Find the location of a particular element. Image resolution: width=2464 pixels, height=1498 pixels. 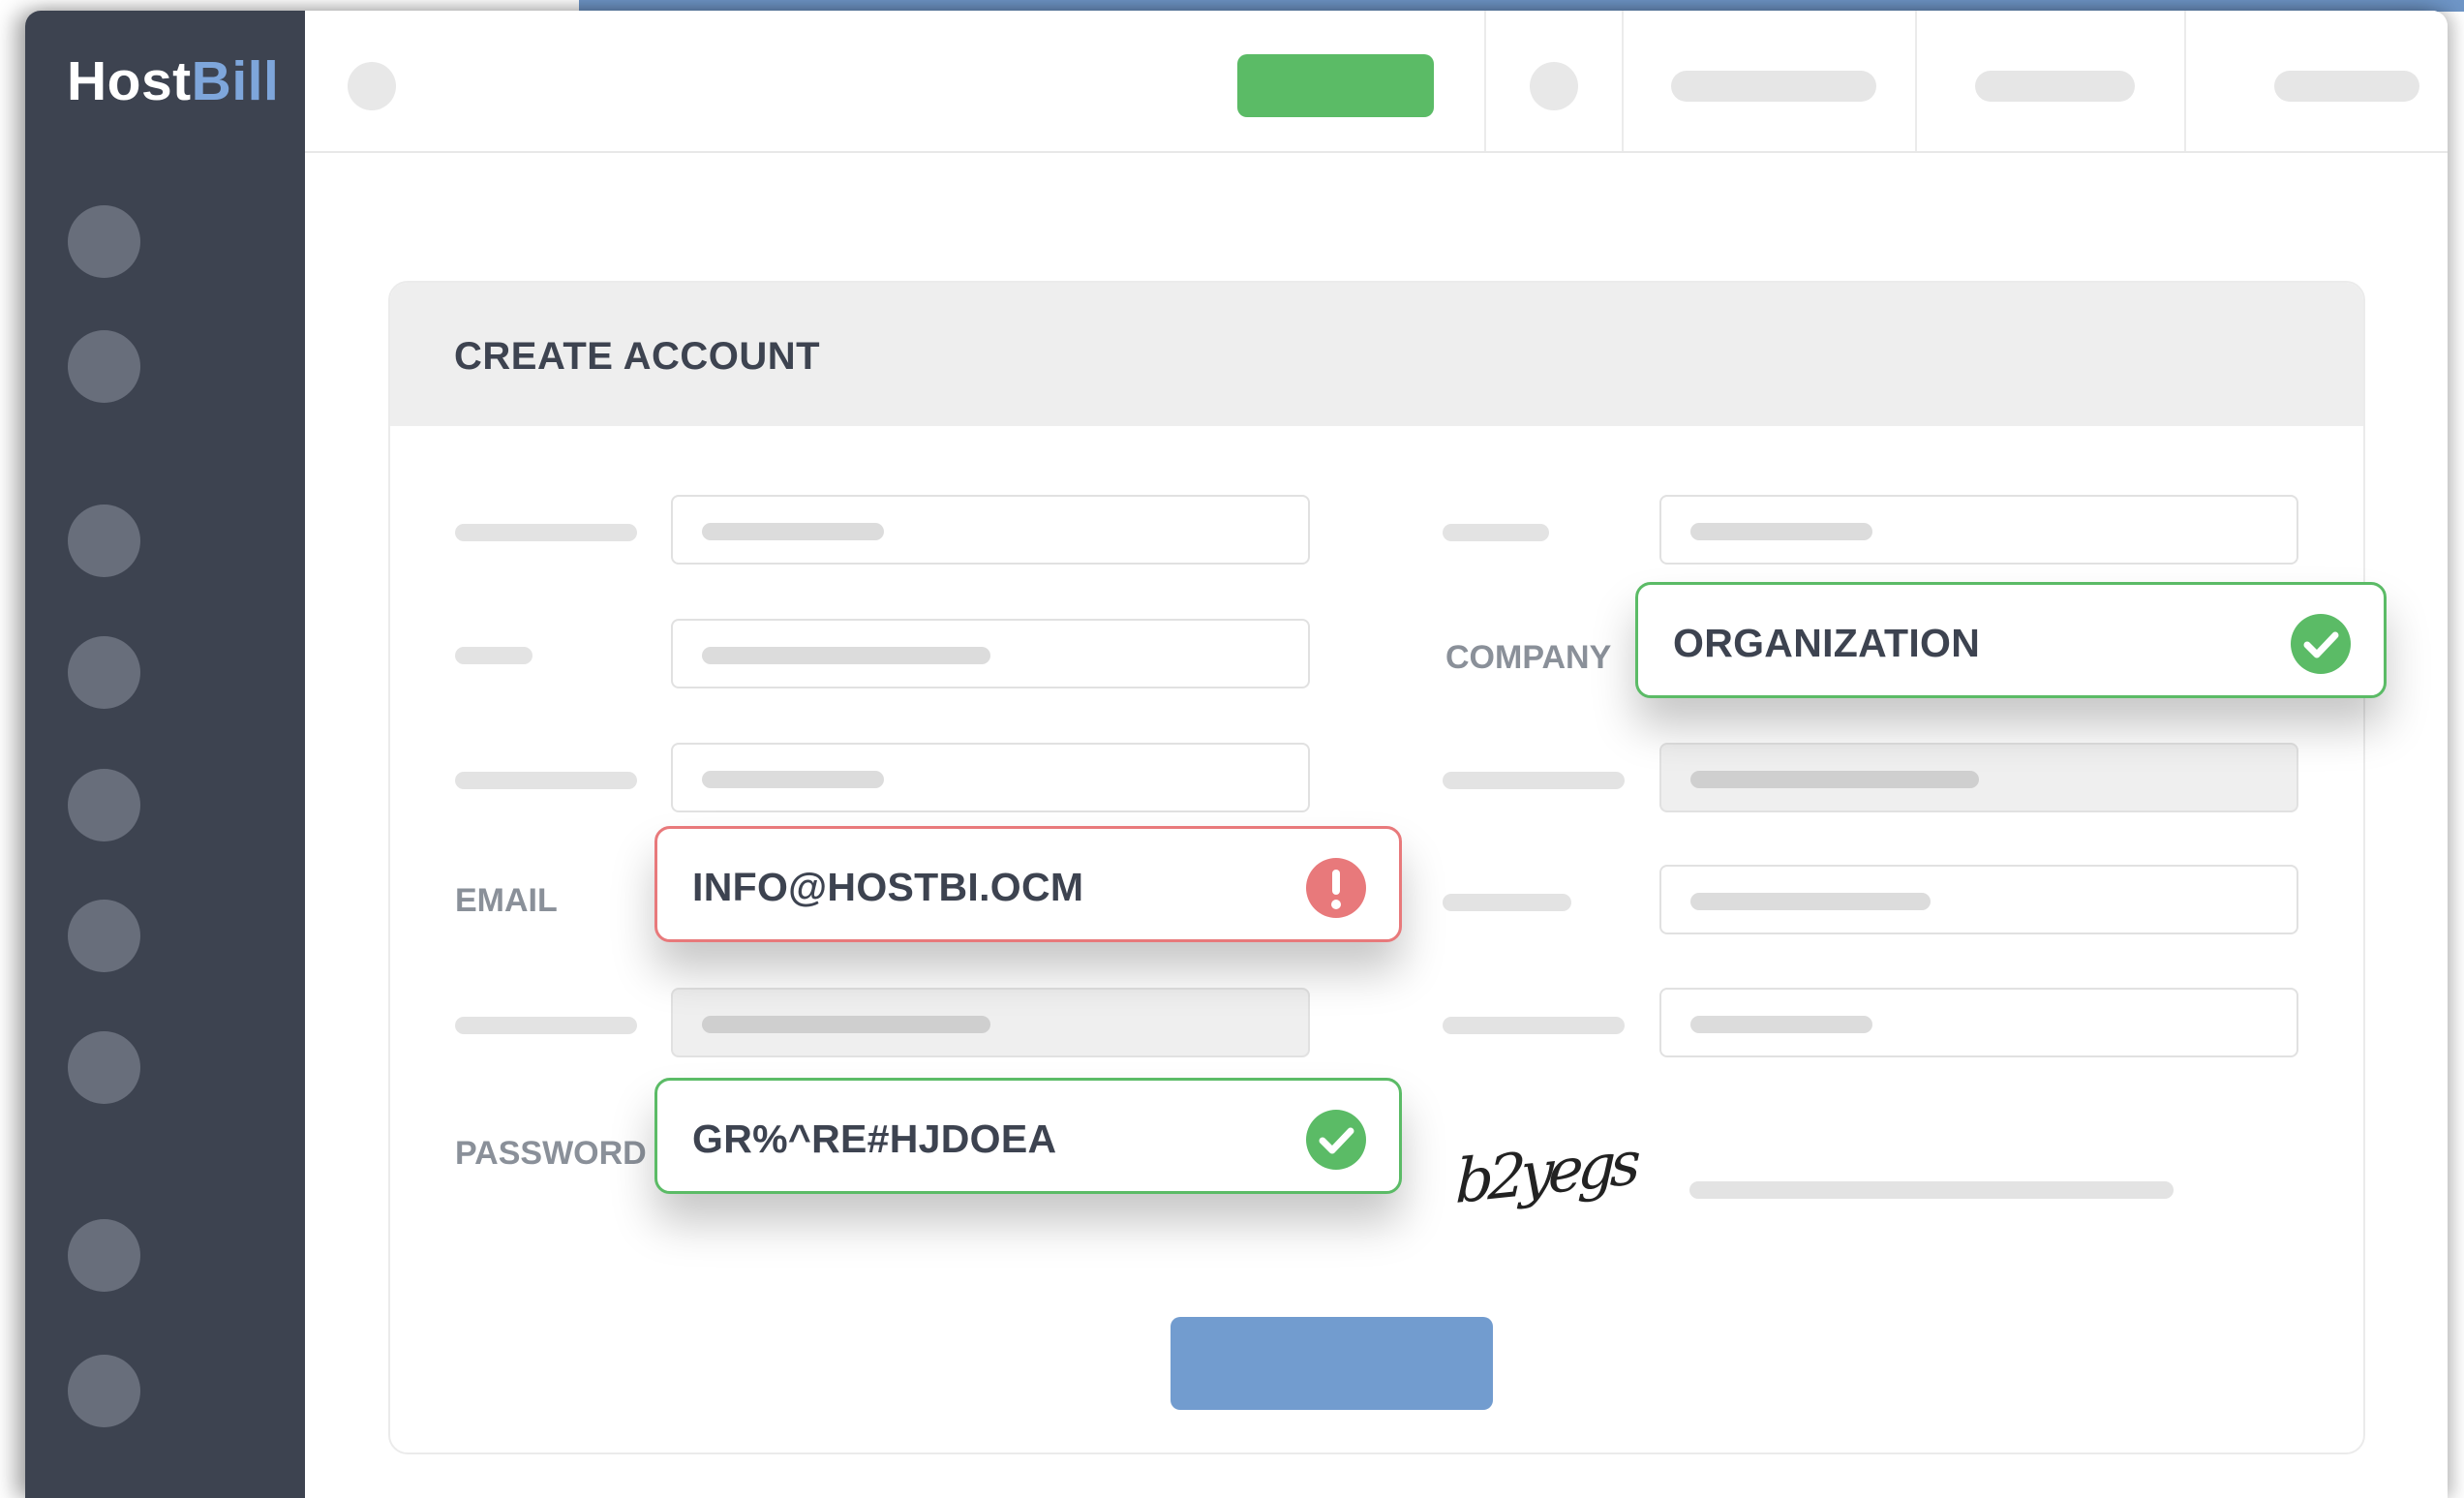

hostbill-logo: HostBill is located at coordinates (173, 81).